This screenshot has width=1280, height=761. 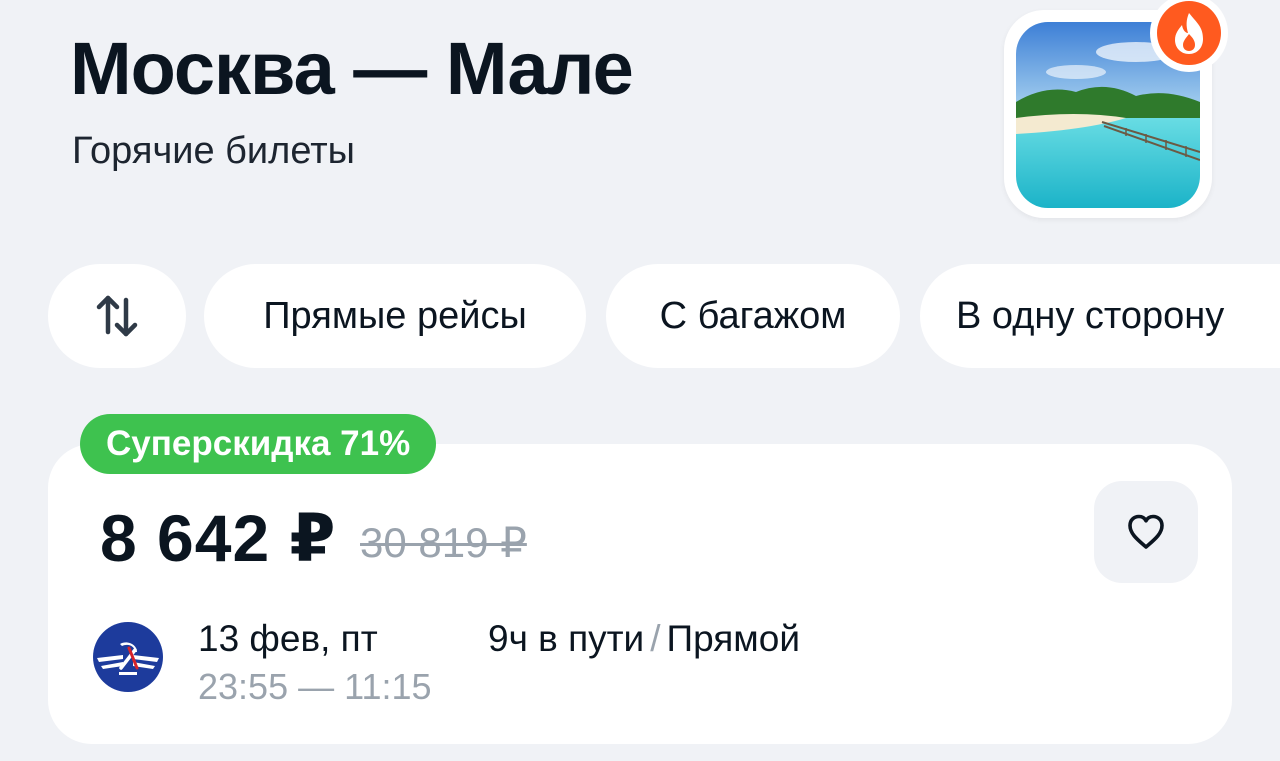 I want to click on aeroflot-logo, so click(x=128, y=657).